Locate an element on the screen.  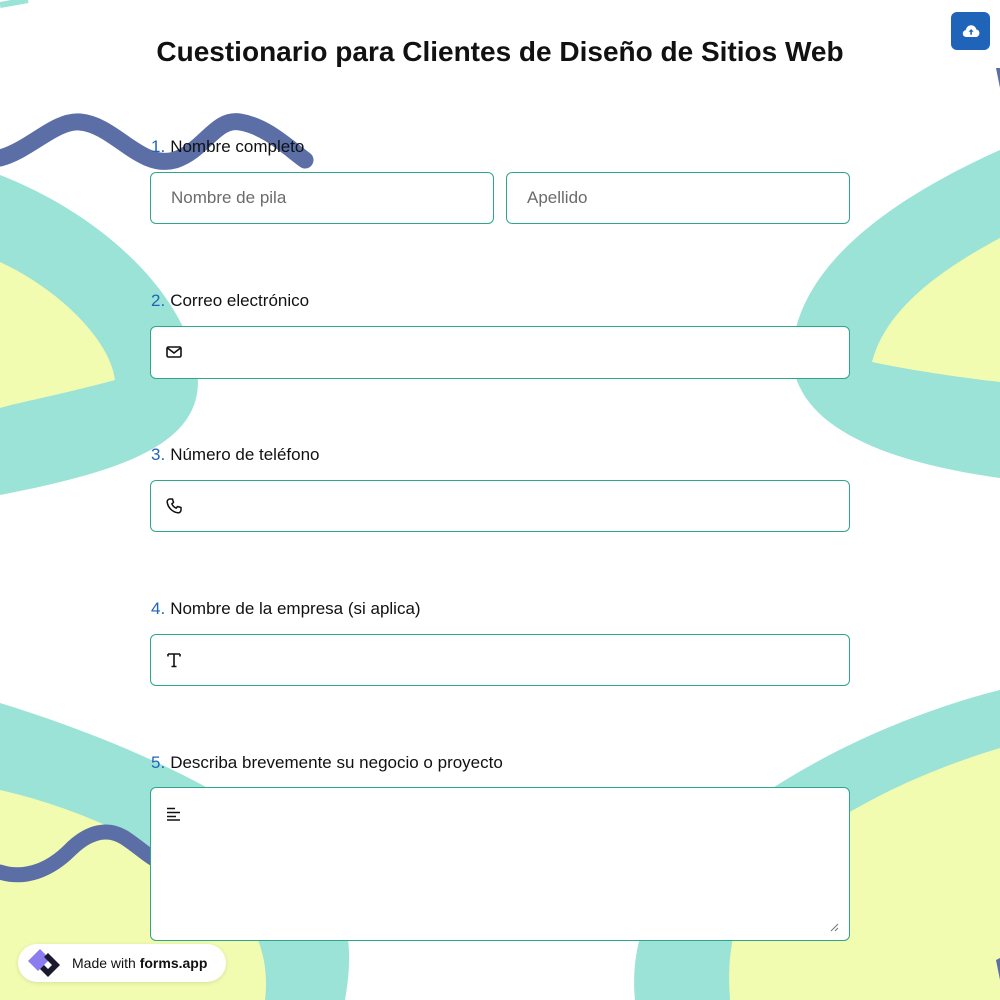
question-text: Nombre de la empresa (si aplica) is located at coordinates (295, 608).